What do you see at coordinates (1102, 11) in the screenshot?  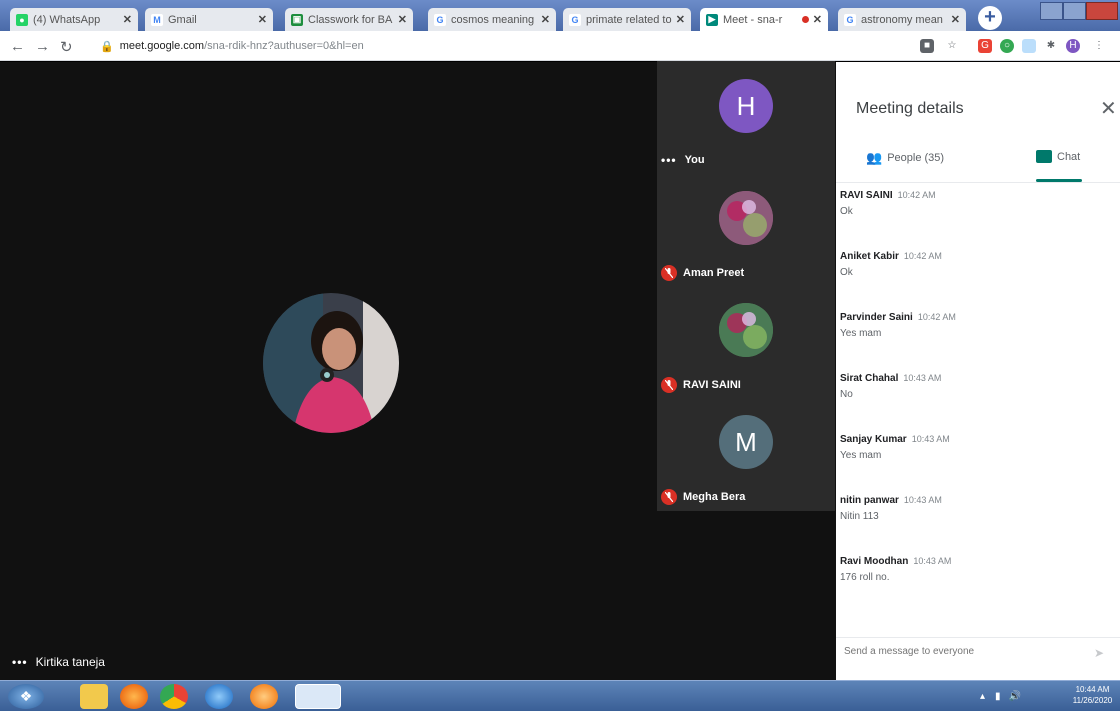 I see `close-window-button` at bounding box center [1102, 11].